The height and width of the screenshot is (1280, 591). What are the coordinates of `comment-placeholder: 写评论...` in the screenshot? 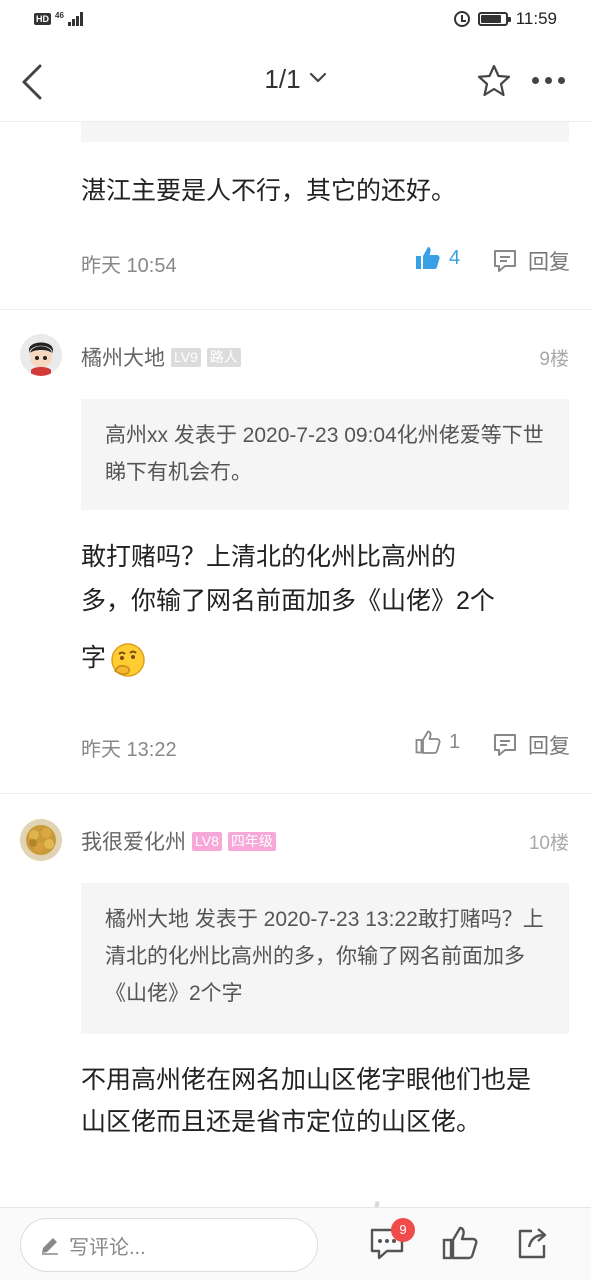 It's located at (107, 1247).